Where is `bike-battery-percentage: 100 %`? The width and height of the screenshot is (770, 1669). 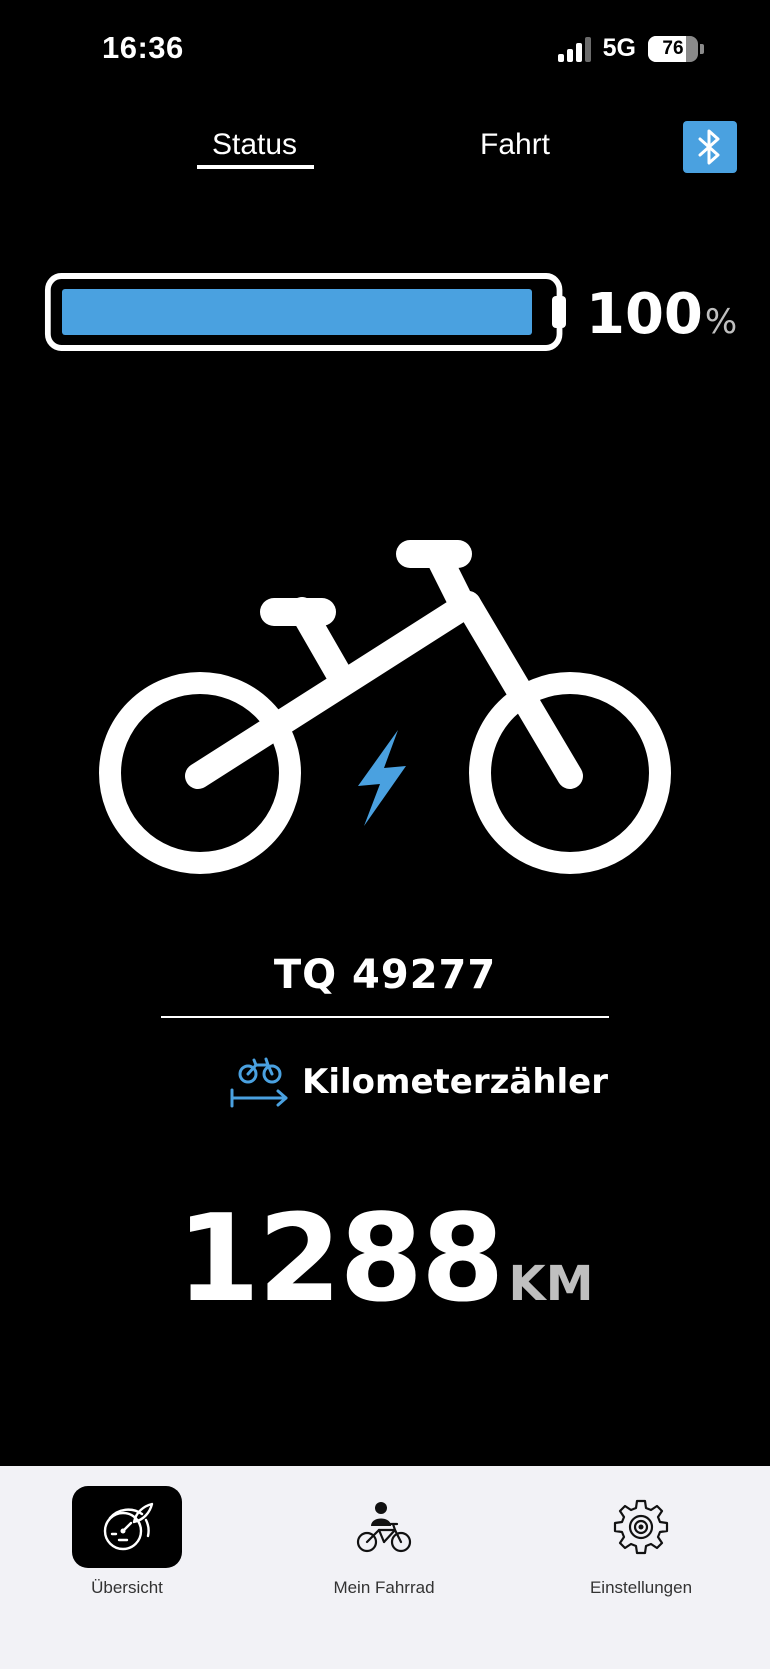
bike-battery-percentage: 100 % is located at coordinates (661, 314).